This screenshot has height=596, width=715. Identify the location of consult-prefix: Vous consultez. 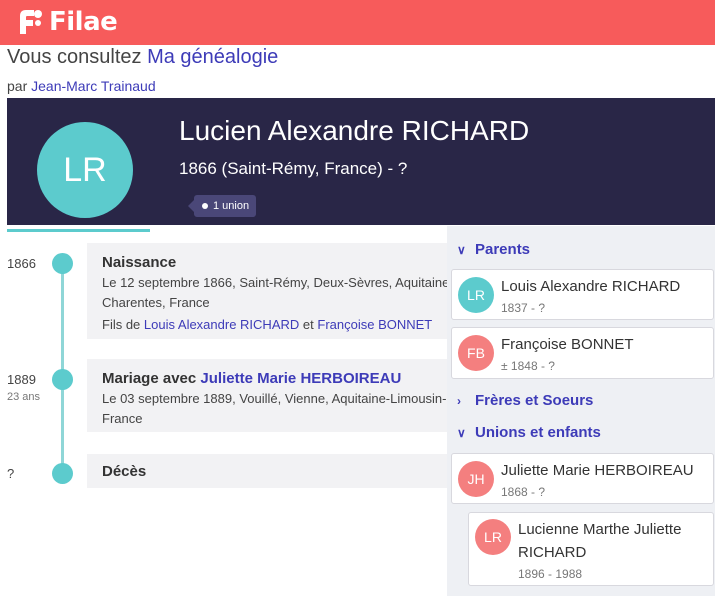
(74, 57).